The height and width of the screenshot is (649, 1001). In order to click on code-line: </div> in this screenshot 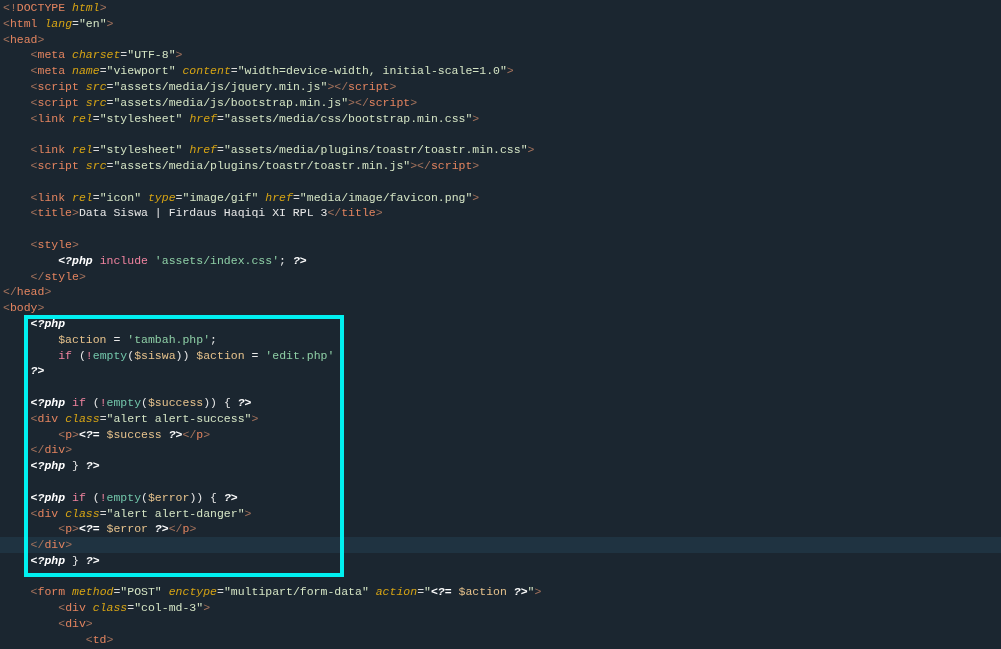, I will do `click(51, 450)`.